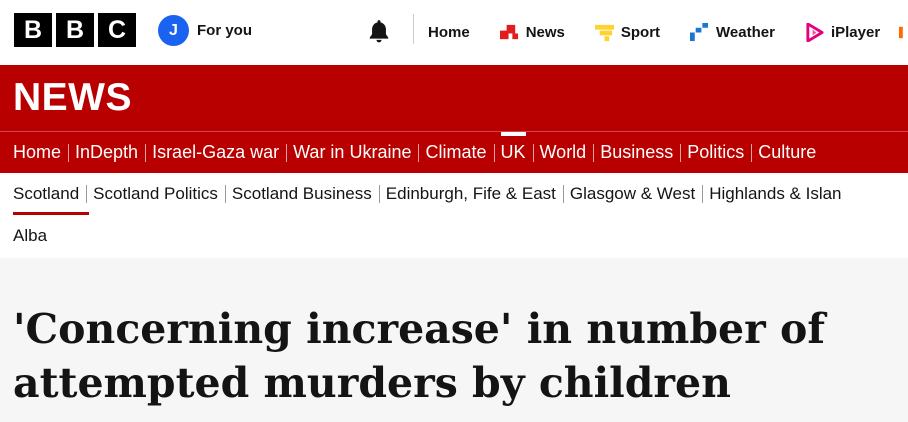 Image resolution: width=908 pixels, height=422 pixels. Describe the element at coordinates (301, 194) in the screenshot. I see `sub-nav-scotland-business: Scotland Business` at that location.